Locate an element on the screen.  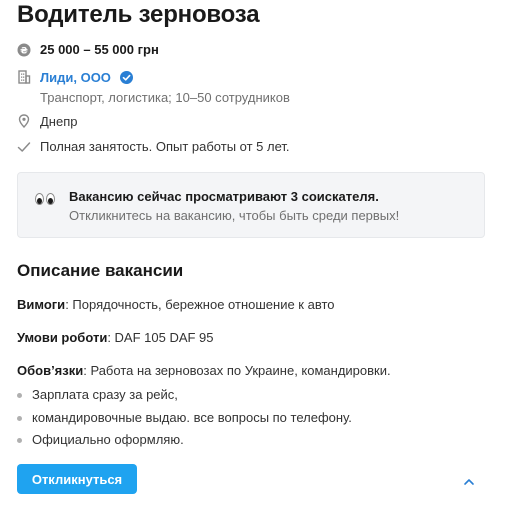
employment-row: Полная занятость. Опыт работы от 5 лет. is located at coordinates (153, 147).